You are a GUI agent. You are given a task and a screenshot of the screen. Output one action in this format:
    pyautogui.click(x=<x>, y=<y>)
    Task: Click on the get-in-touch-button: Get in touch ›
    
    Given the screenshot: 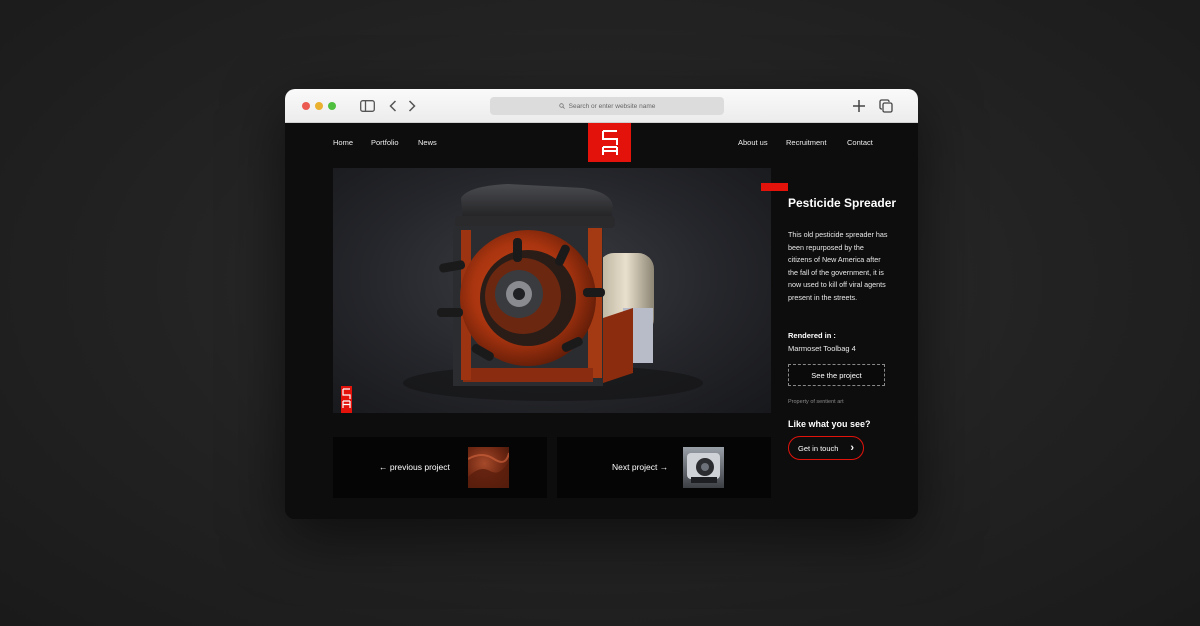 What is the action you would take?
    pyautogui.click(x=826, y=448)
    